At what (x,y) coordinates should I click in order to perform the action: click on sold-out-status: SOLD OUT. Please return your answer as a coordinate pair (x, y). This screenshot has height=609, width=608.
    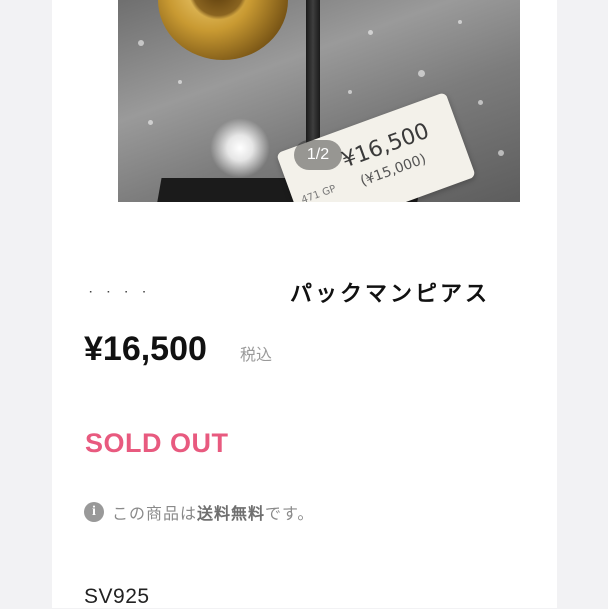
    Looking at the image, I should click on (157, 443).